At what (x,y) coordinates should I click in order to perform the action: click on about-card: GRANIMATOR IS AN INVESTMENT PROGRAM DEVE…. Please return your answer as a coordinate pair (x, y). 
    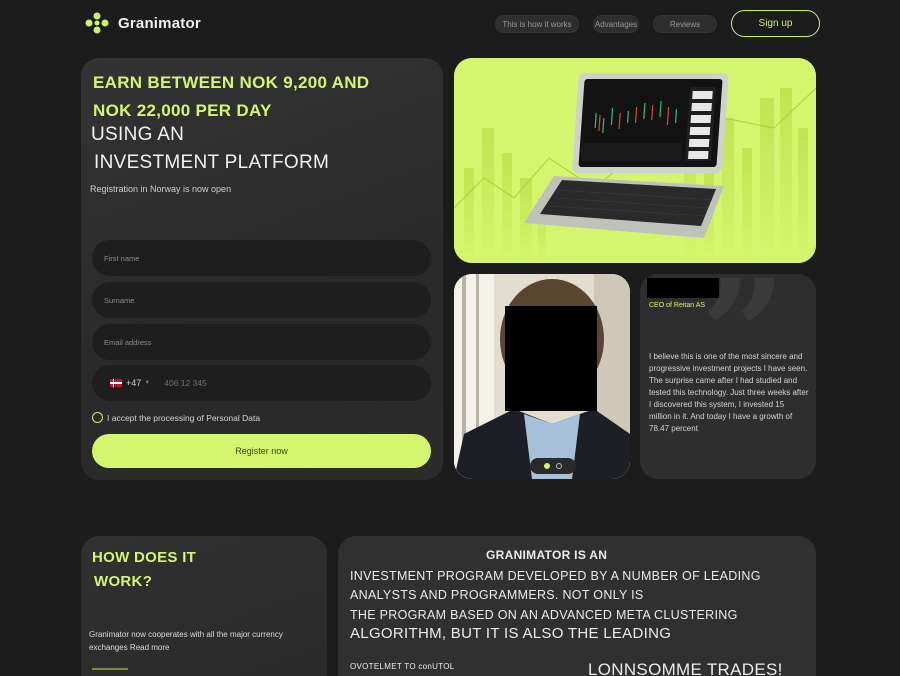
    Looking at the image, I should click on (577, 606).